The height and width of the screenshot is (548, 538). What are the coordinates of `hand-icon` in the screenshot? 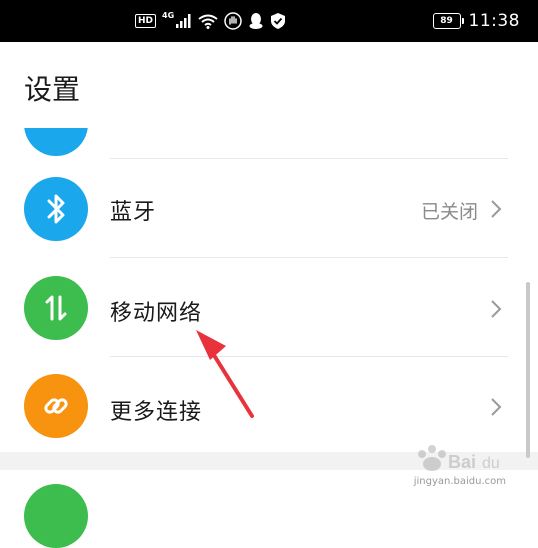 It's located at (233, 21).